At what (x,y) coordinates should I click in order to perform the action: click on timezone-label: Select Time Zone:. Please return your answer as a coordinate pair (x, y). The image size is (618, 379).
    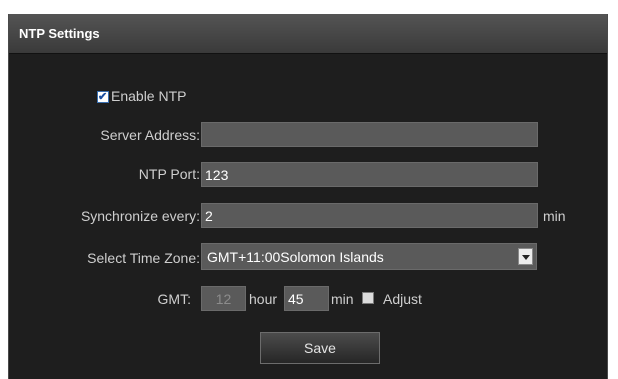
    Looking at the image, I should click on (143, 258).